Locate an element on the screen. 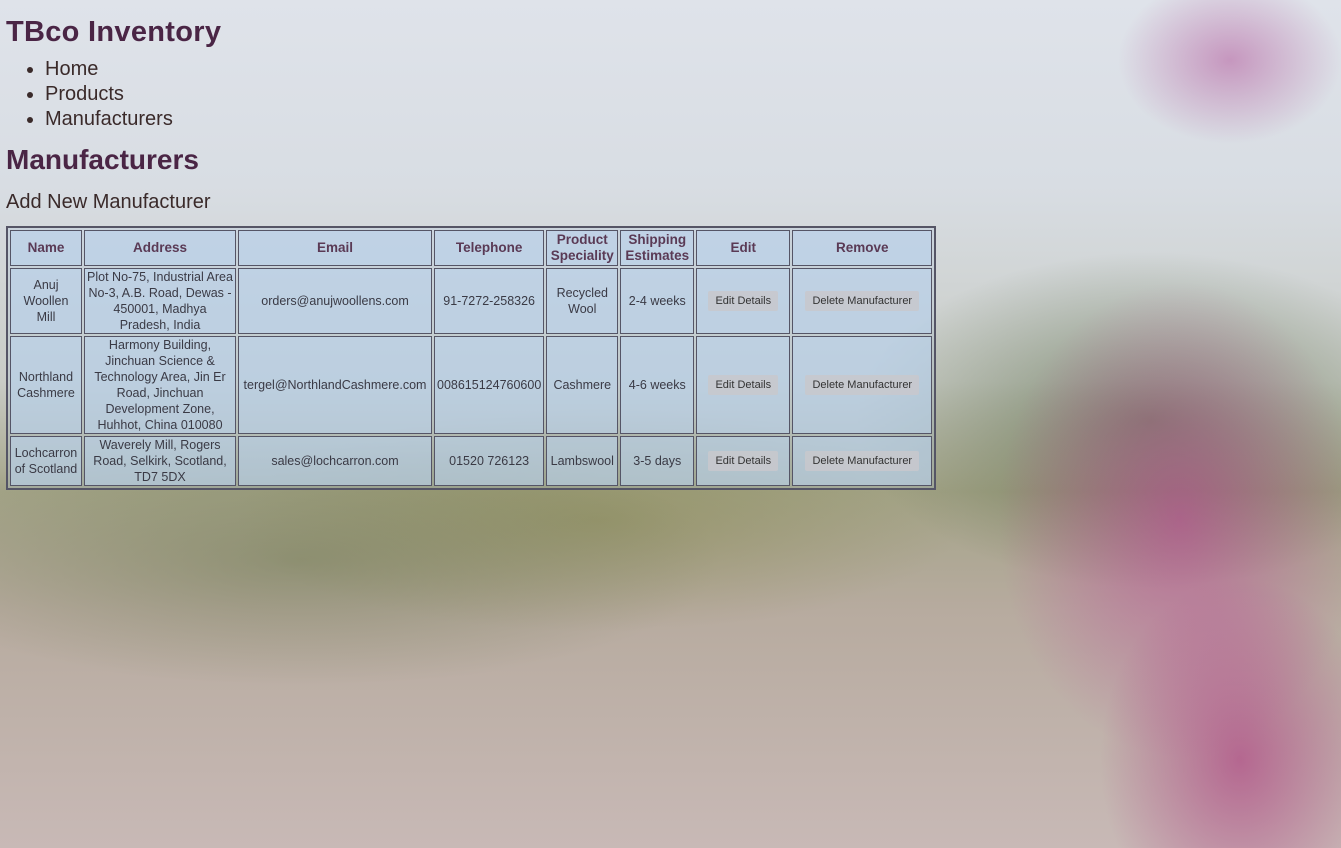 The height and width of the screenshot is (848, 1341). cell-telephone: 01520 726123 is located at coordinates (489, 461).